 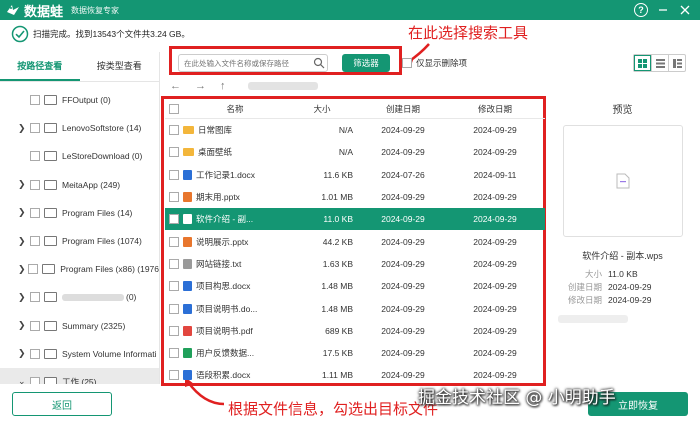 What do you see at coordinates (355, 152) in the screenshot?
I see `table-row: 桌面壁纸 N/A 2024-09-29 2024-09-29` at bounding box center [355, 152].